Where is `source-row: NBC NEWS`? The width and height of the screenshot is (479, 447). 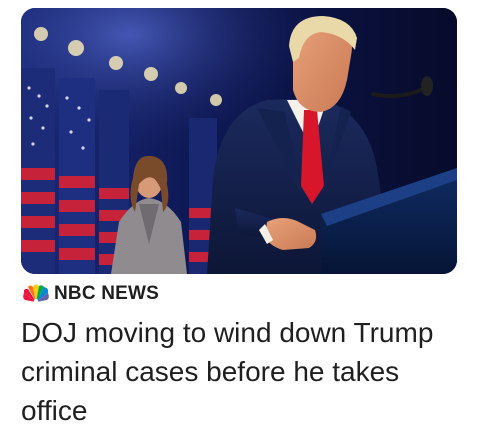 source-row: NBC NEWS is located at coordinates (90, 294).